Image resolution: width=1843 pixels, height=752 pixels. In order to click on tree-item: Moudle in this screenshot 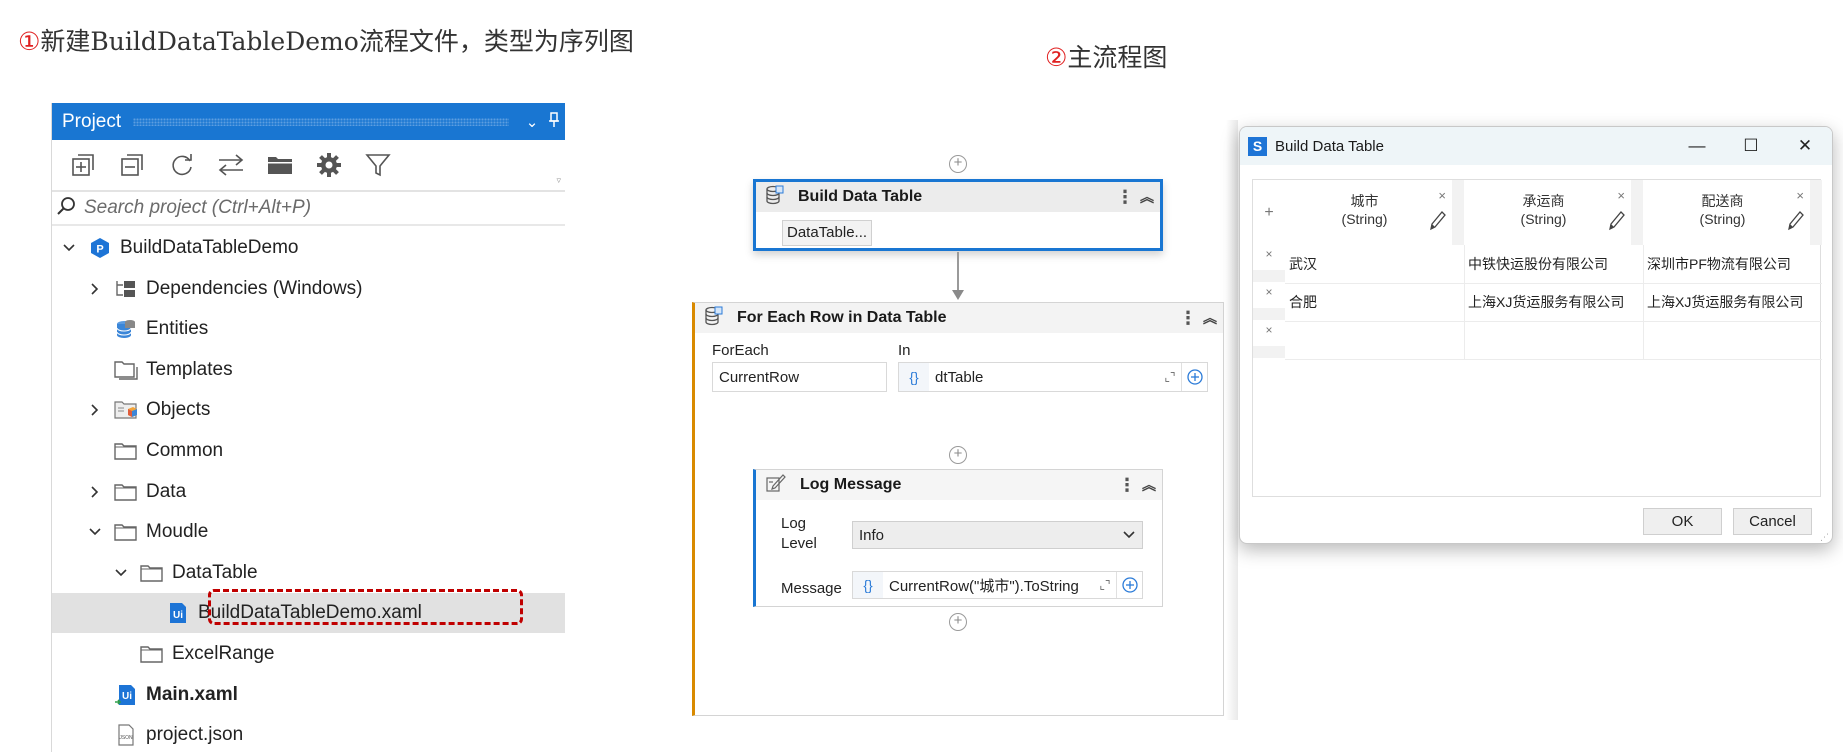, I will do `click(308, 532)`.